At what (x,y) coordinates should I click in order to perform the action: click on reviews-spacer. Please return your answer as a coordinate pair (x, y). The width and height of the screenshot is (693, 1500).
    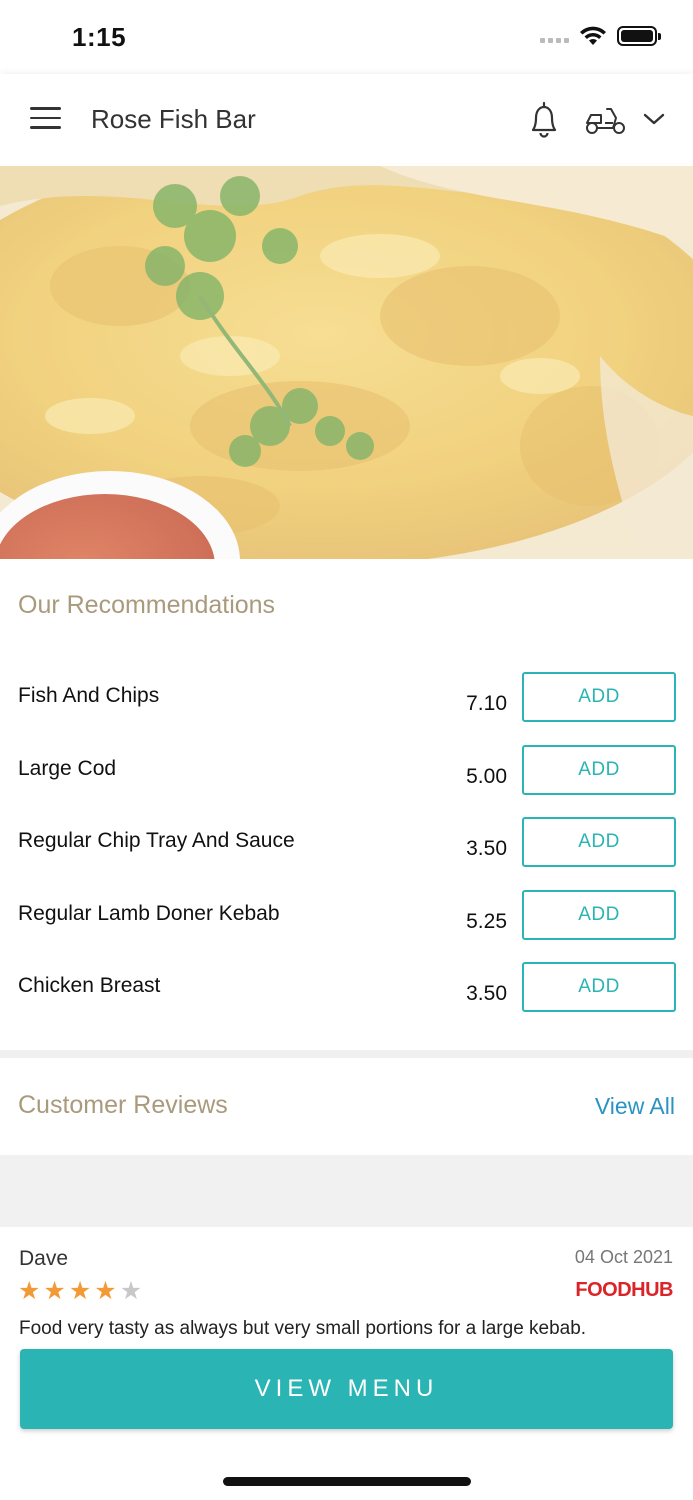
    Looking at the image, I should click on (346, 1191).